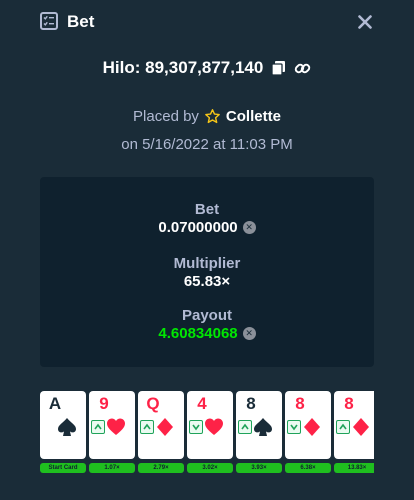  I want to click on multiplier-value: 65.83×, so click(207, 281).